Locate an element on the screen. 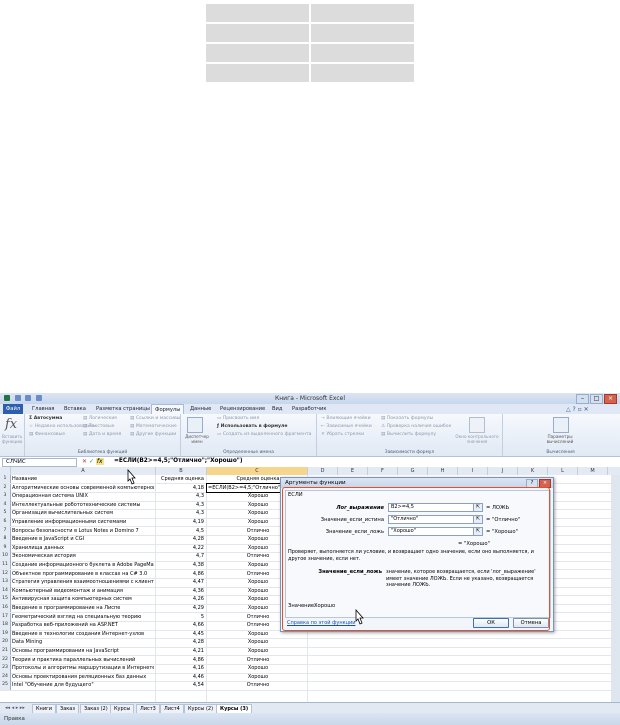 This screenshot has height=725, width=620. cell-title: Основы программирования на JavaScript is located at coordinates (83, 651).